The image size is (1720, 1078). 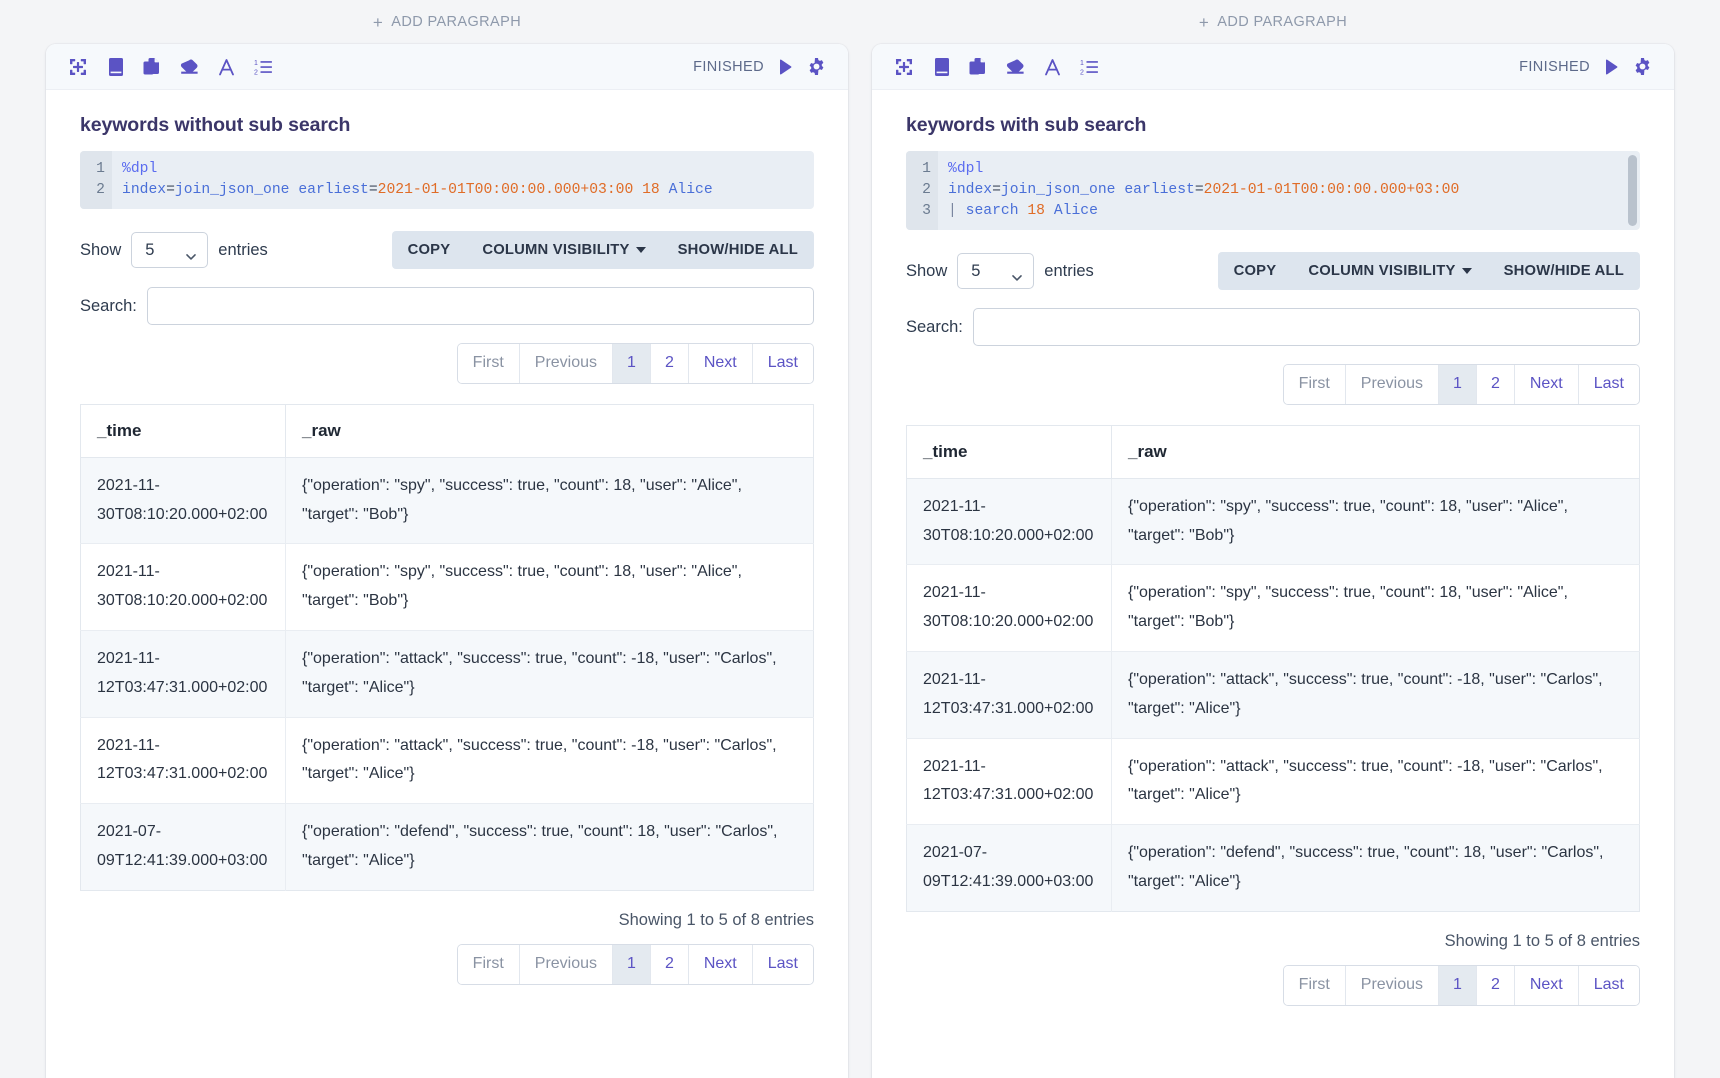 What do you see at coordinates (922, 190) in the screenshot?
I see `line-number-gutter: 1 2 3` at bounding box center [922, 190].